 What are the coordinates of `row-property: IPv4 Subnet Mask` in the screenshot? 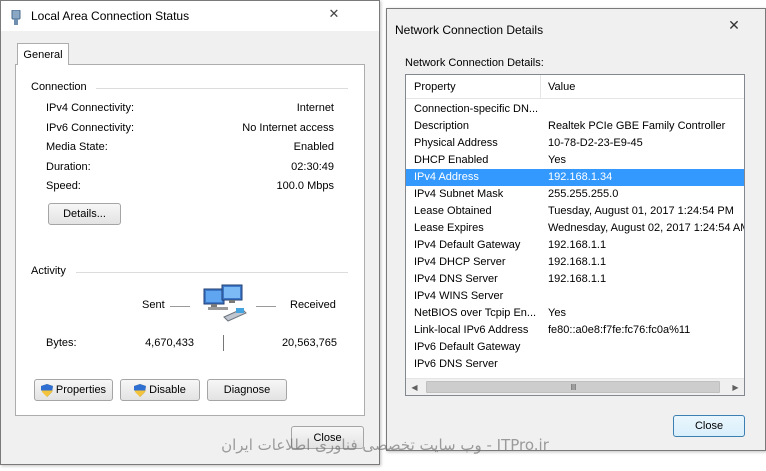 It's located at (459, 194).